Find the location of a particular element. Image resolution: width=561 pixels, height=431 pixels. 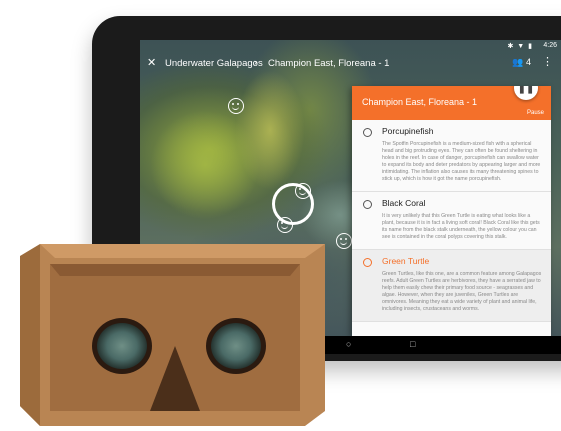

panel-header: Champion East, Floreana - 1 ❚❚ Pause is located at coordinates (451, 103).